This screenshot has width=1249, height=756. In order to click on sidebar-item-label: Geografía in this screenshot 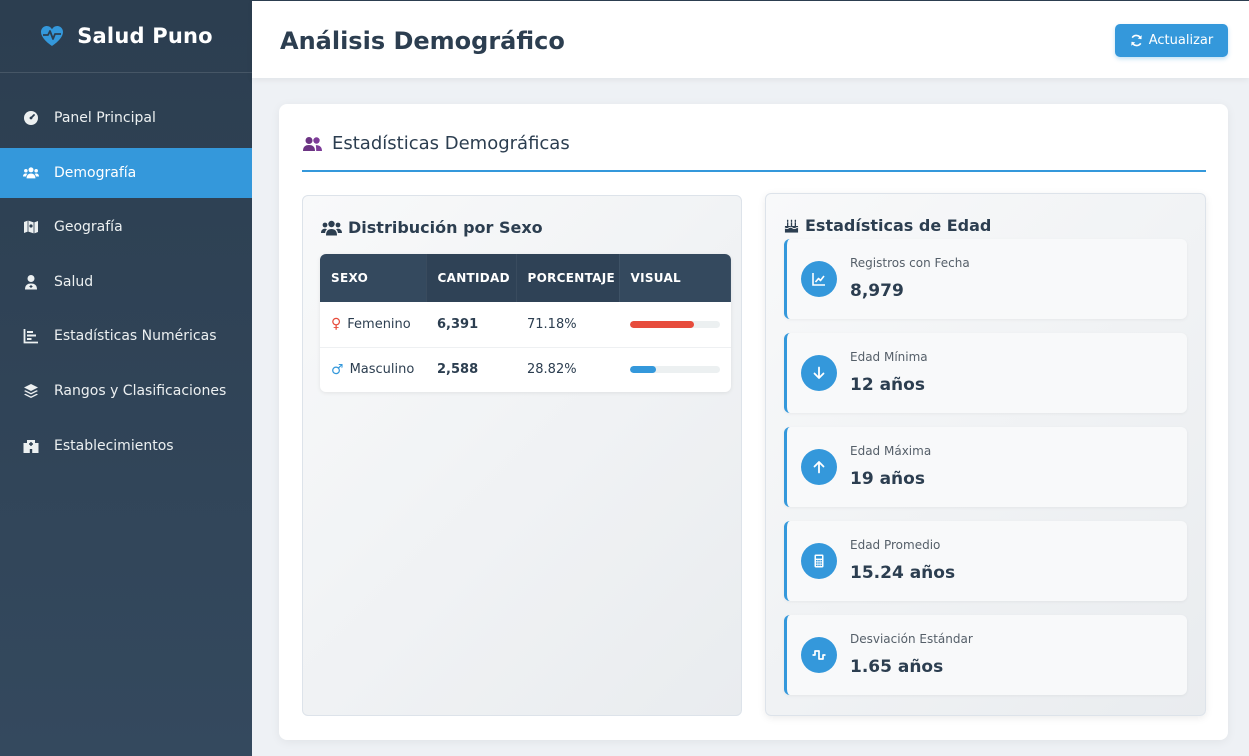, I will do `click(88, 227)`.